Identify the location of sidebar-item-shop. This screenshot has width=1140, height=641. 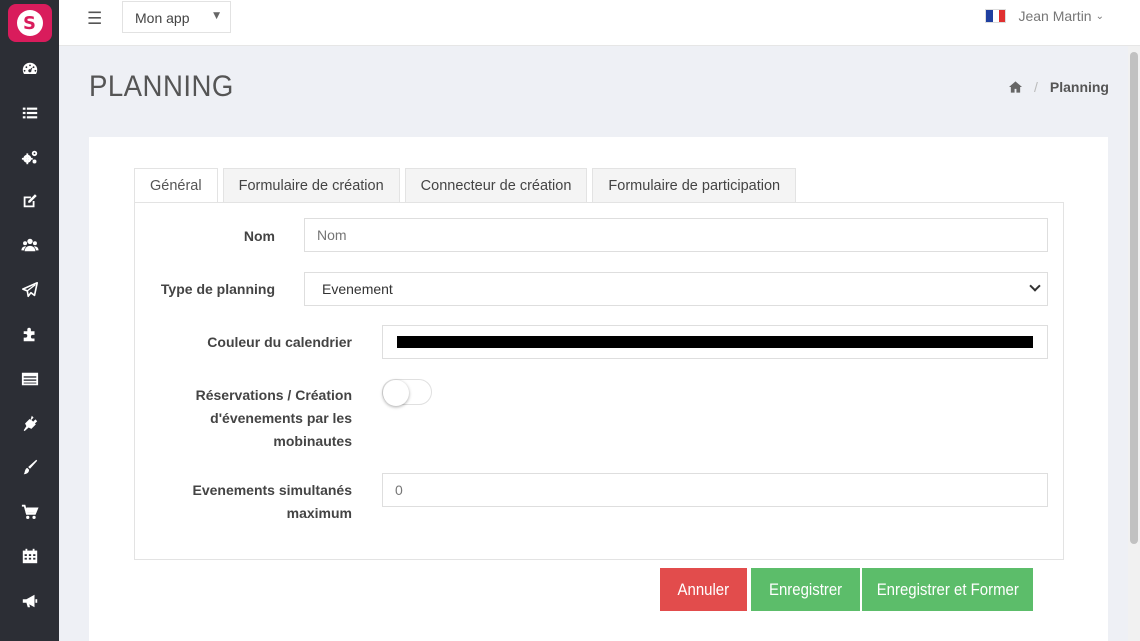
(29, 512).